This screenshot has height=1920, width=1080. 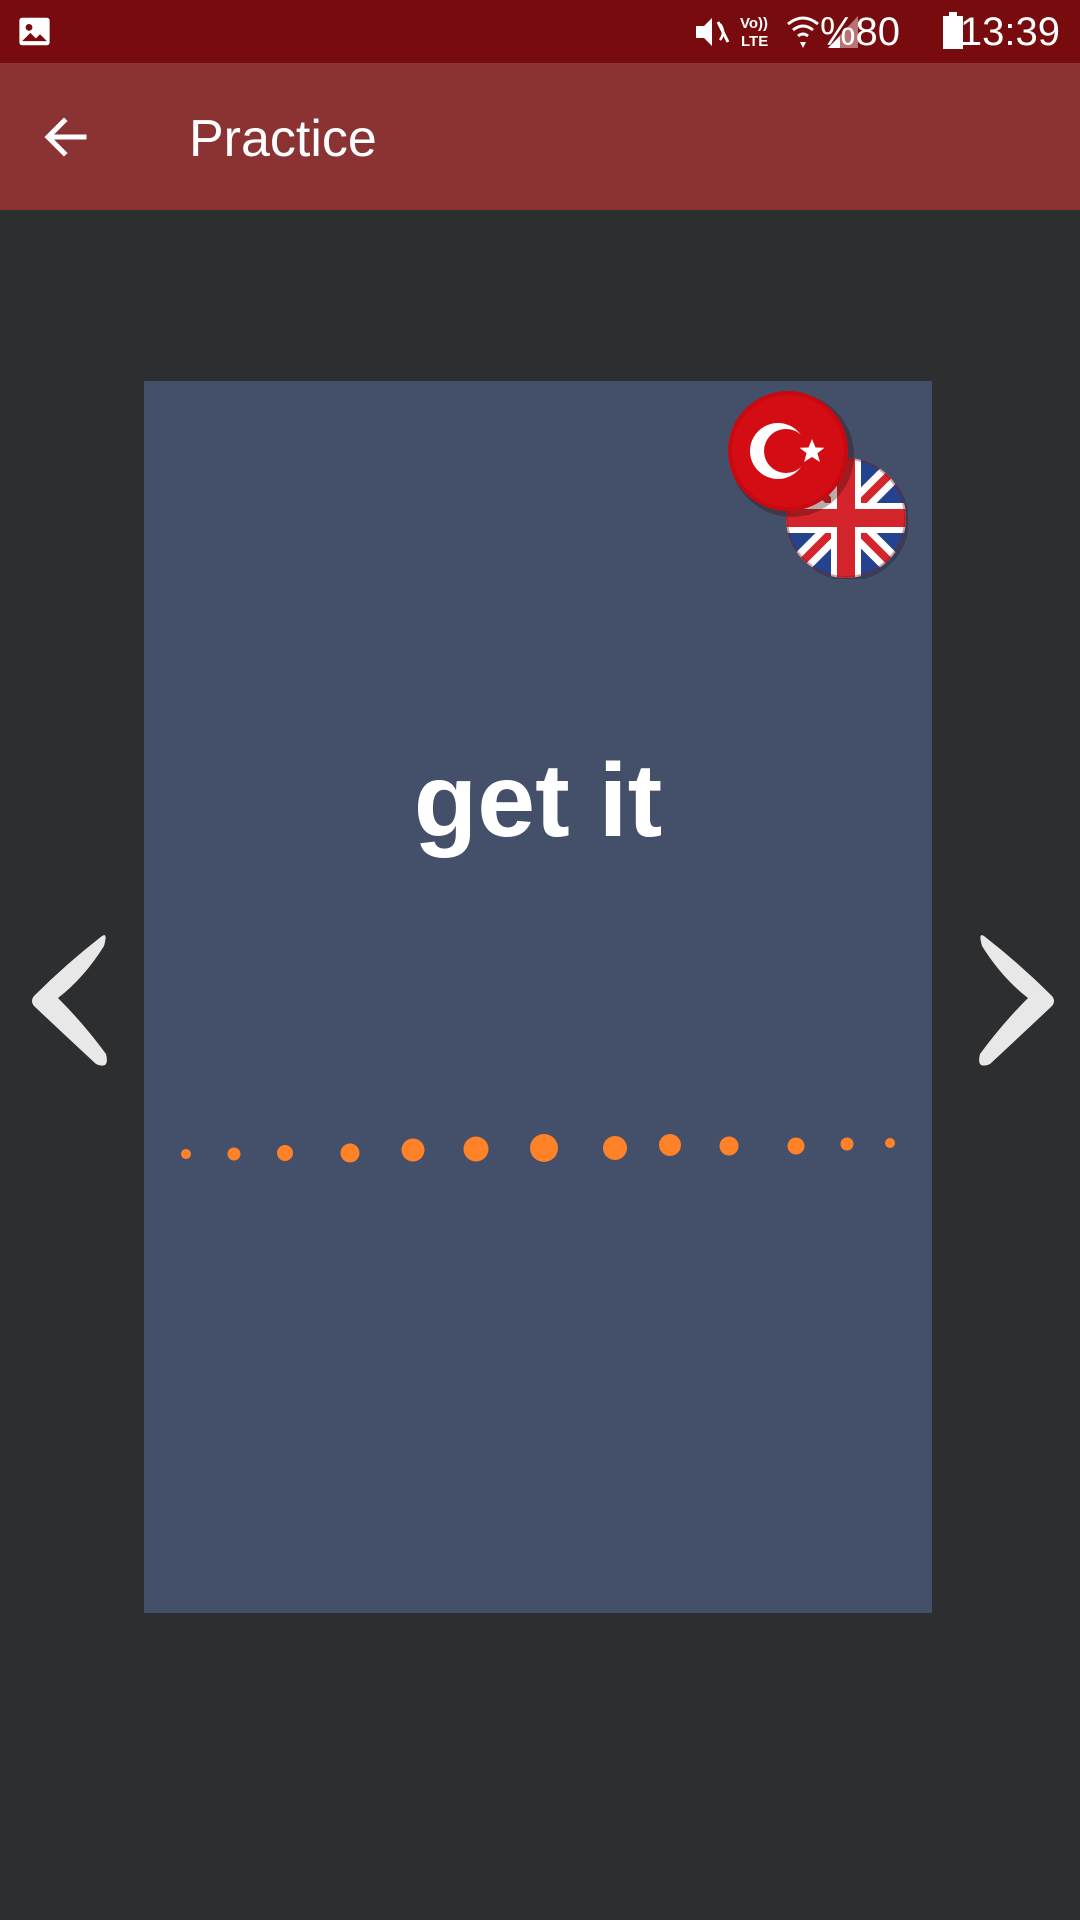 I want to click on wifi-icon, so click(x=803, y=32).